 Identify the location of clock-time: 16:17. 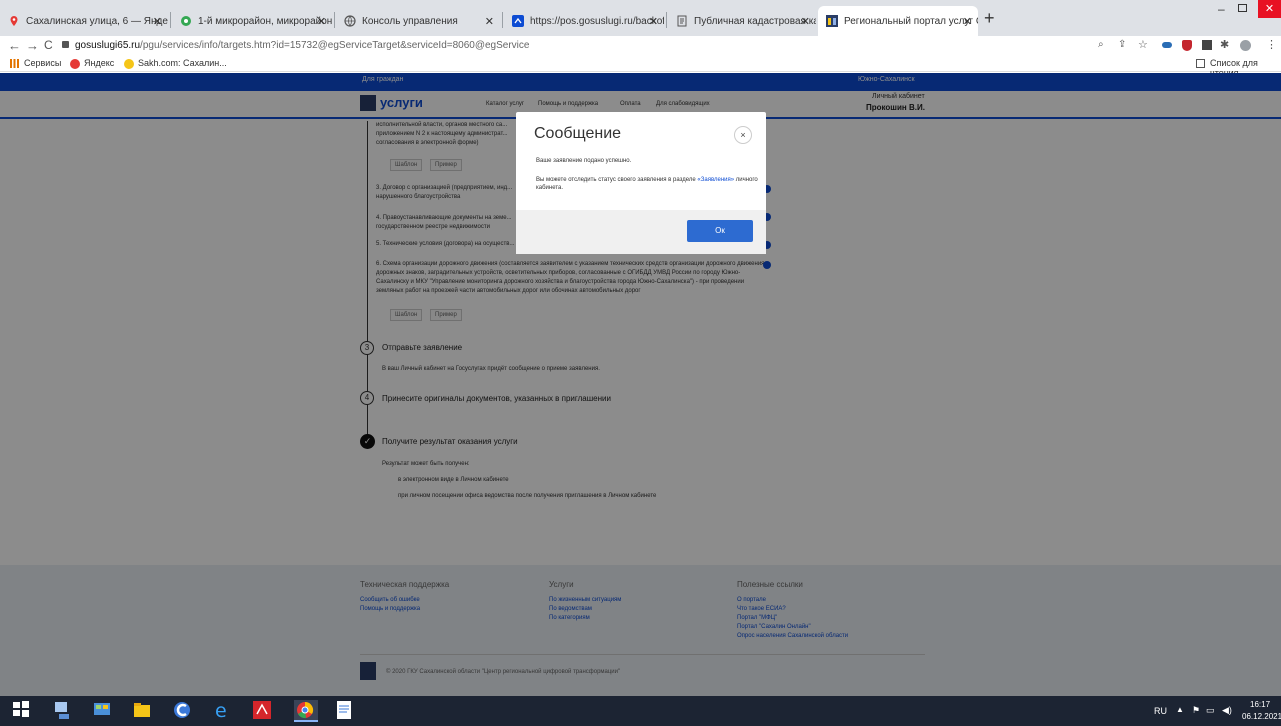
(1260, 704).